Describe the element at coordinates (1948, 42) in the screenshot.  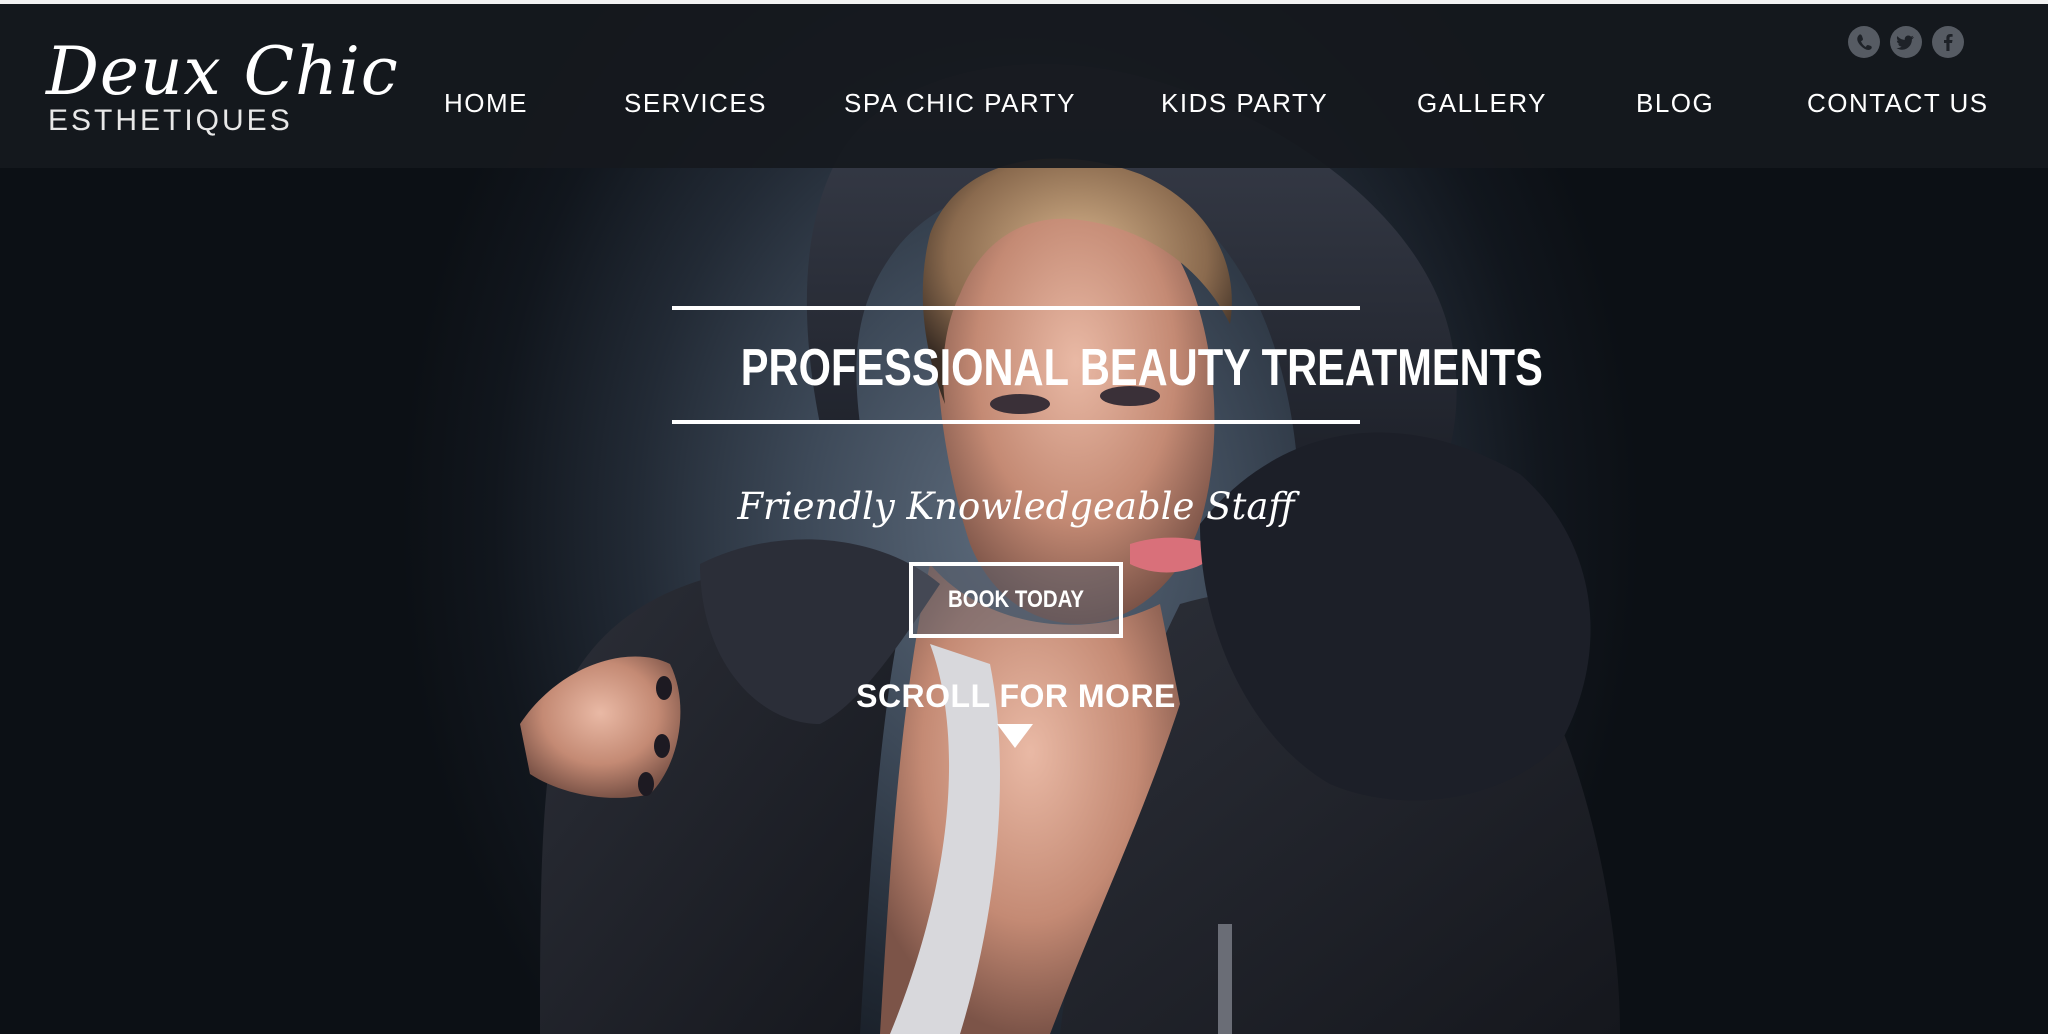
I see `facebook-icon` at that location.